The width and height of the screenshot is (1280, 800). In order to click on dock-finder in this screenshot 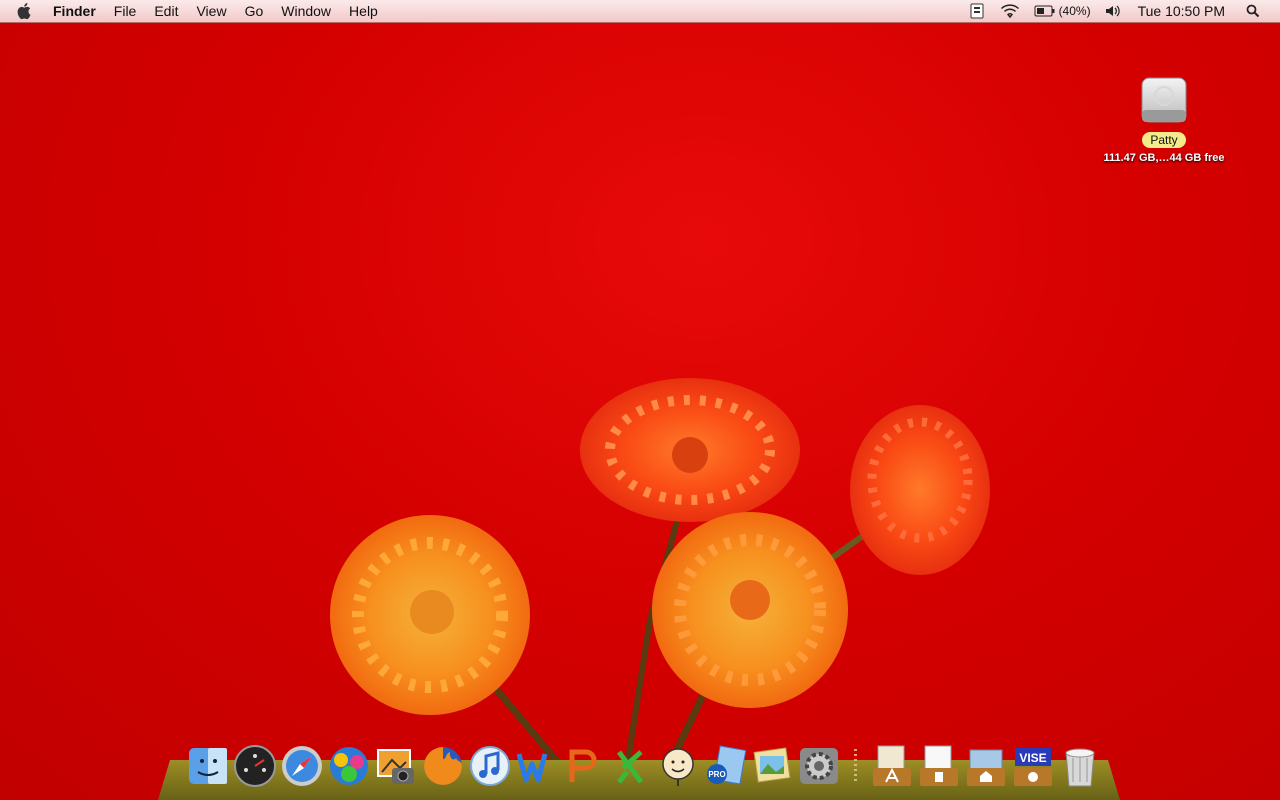, I will do `click(207, 764)`.